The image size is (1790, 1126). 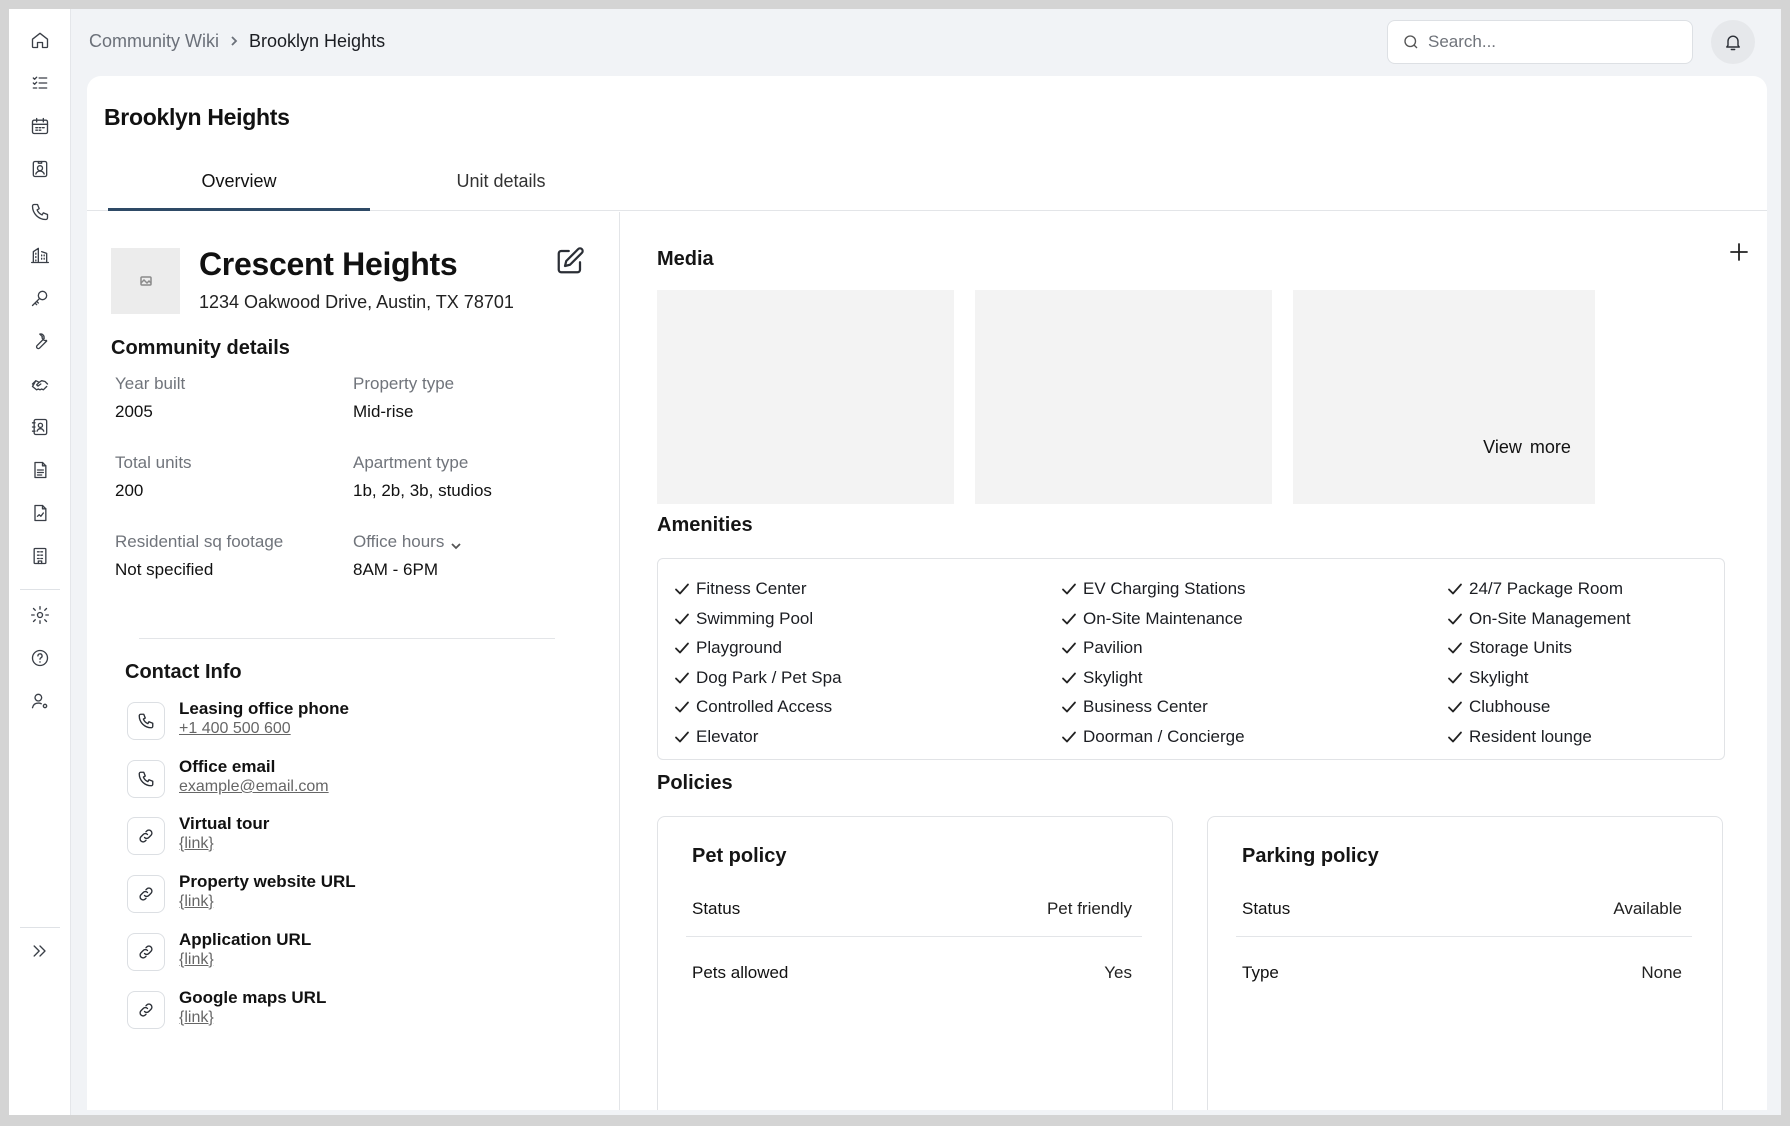 I want to click on amenity-item: Business Center, so click(x=1134, y=707).